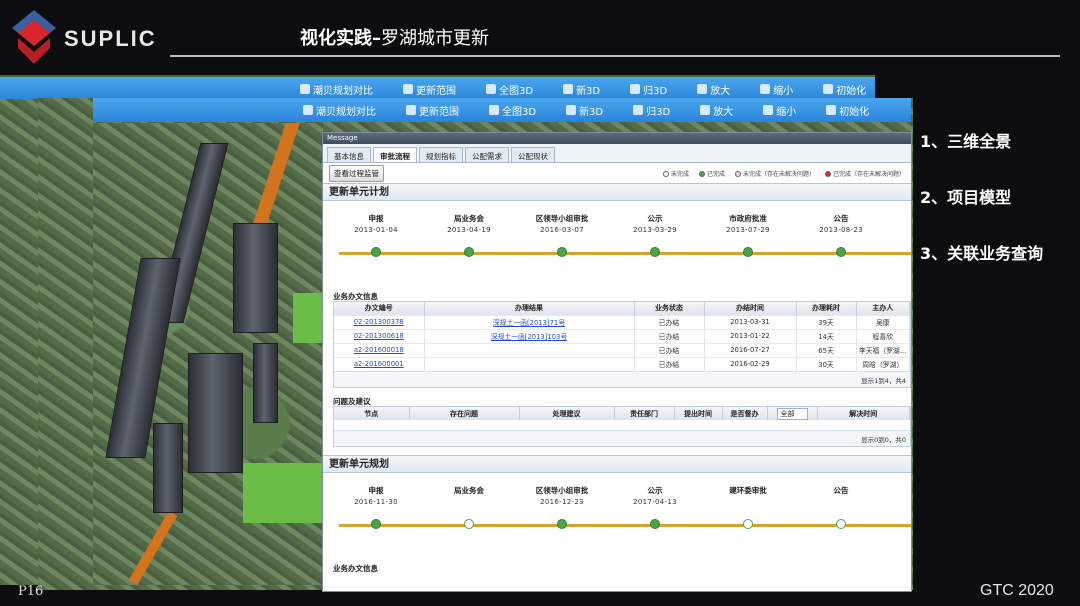  Describe the element at coordinates (748, 235) in the screenshot. I see `timeline-step: 市政府批准 2013-07-29` at that location.